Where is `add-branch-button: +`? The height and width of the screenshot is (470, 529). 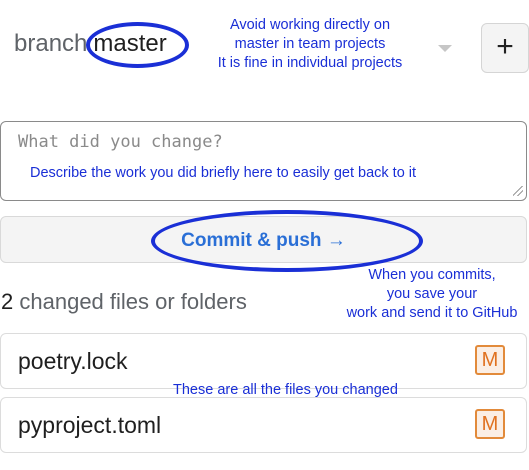
add-branch-button: + is located at coordinates (505, 48).